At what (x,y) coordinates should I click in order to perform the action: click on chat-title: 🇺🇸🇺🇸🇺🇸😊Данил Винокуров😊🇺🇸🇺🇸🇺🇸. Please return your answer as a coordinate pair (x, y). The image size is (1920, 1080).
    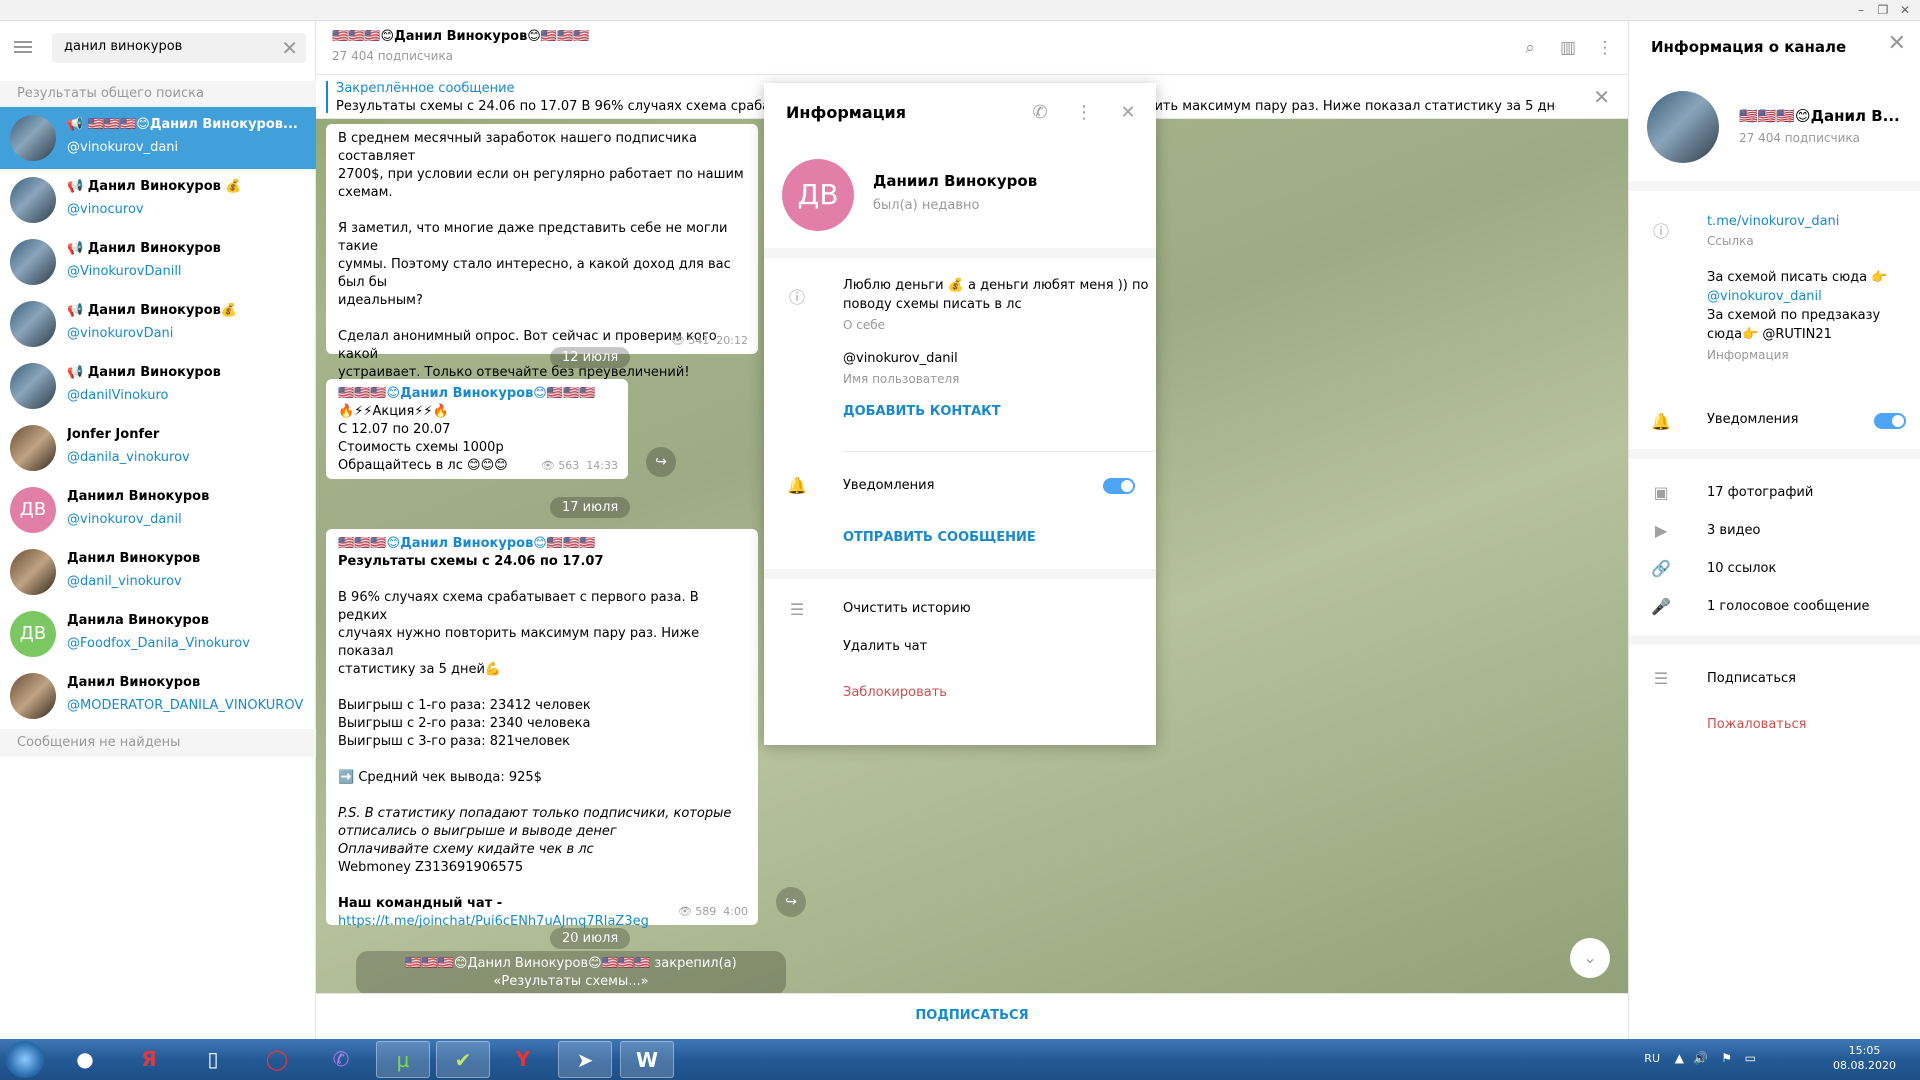
    Looking at the image, I should click on (460, 36).